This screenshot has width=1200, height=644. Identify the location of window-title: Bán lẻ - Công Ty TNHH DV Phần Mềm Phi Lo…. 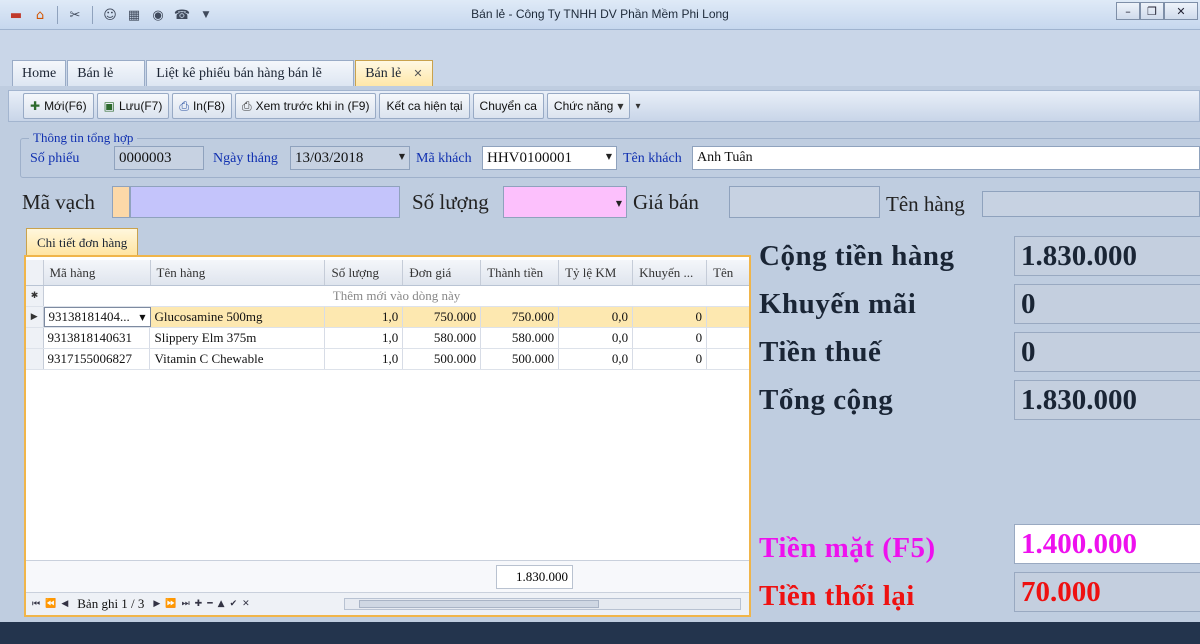
(600, 14).